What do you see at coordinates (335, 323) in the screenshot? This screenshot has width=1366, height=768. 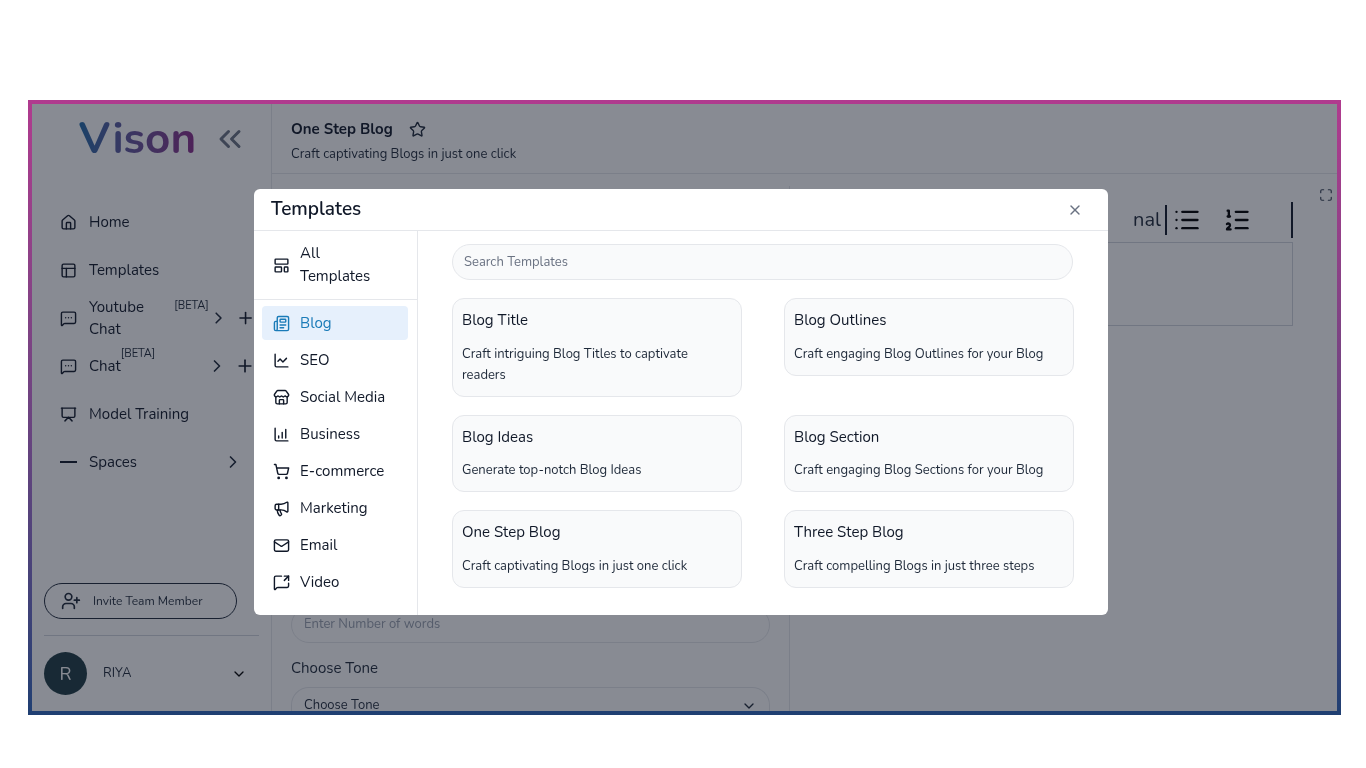 I see `category-item: Blog` at bounding box center [335, 323].